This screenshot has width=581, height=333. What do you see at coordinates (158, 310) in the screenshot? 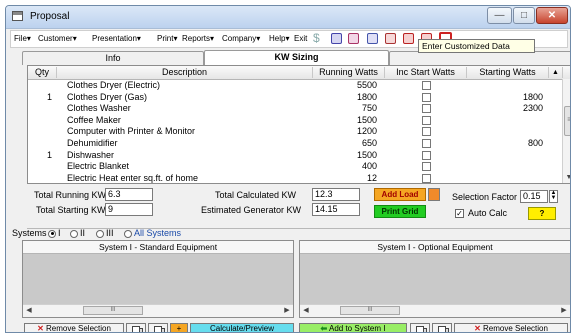
I see `standard-horizontal-scrollbar: ◀ III ▶` at bounding box center [158, 310].